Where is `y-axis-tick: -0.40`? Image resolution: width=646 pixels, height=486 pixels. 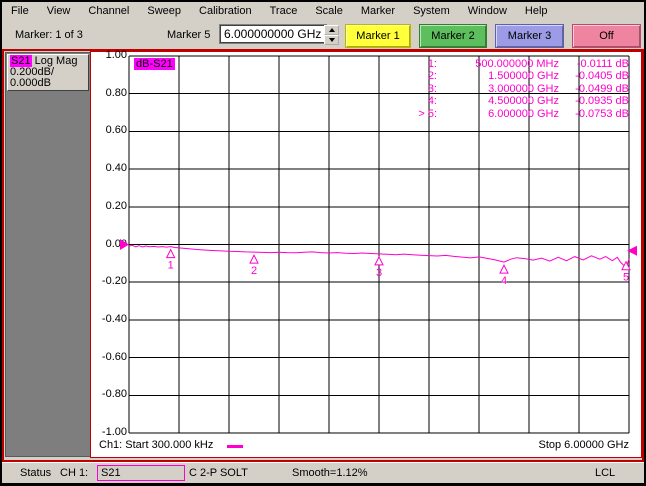 y-axis-tick: -0.40 is located at coordinates (114, 318).